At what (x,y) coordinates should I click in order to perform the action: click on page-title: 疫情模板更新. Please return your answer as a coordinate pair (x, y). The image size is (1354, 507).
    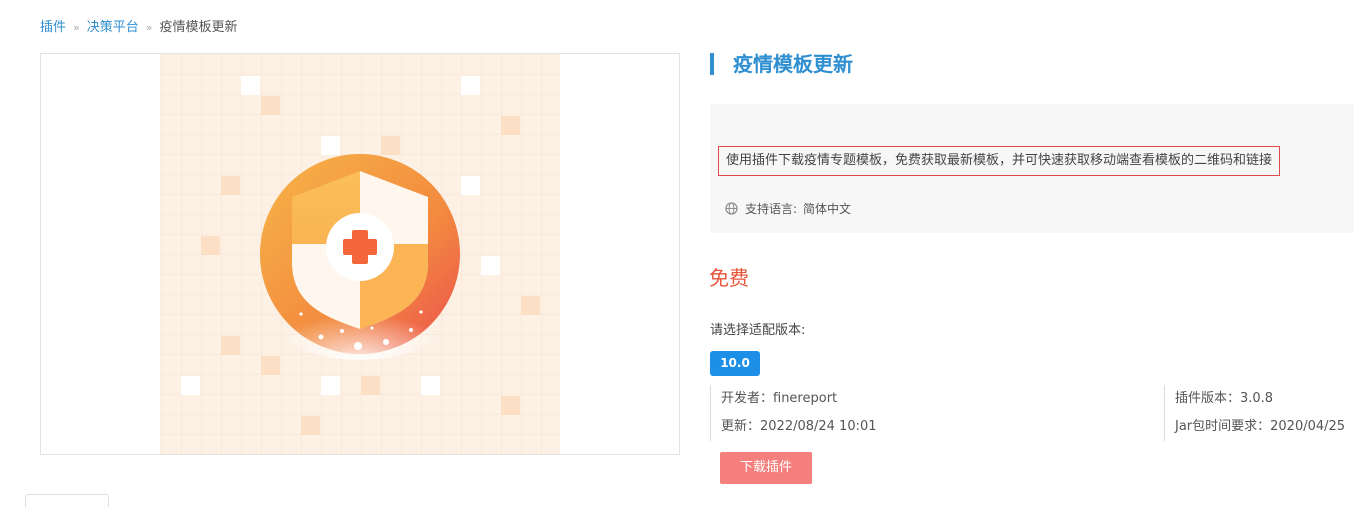
    Looking at the image, I should click on (793, 64).